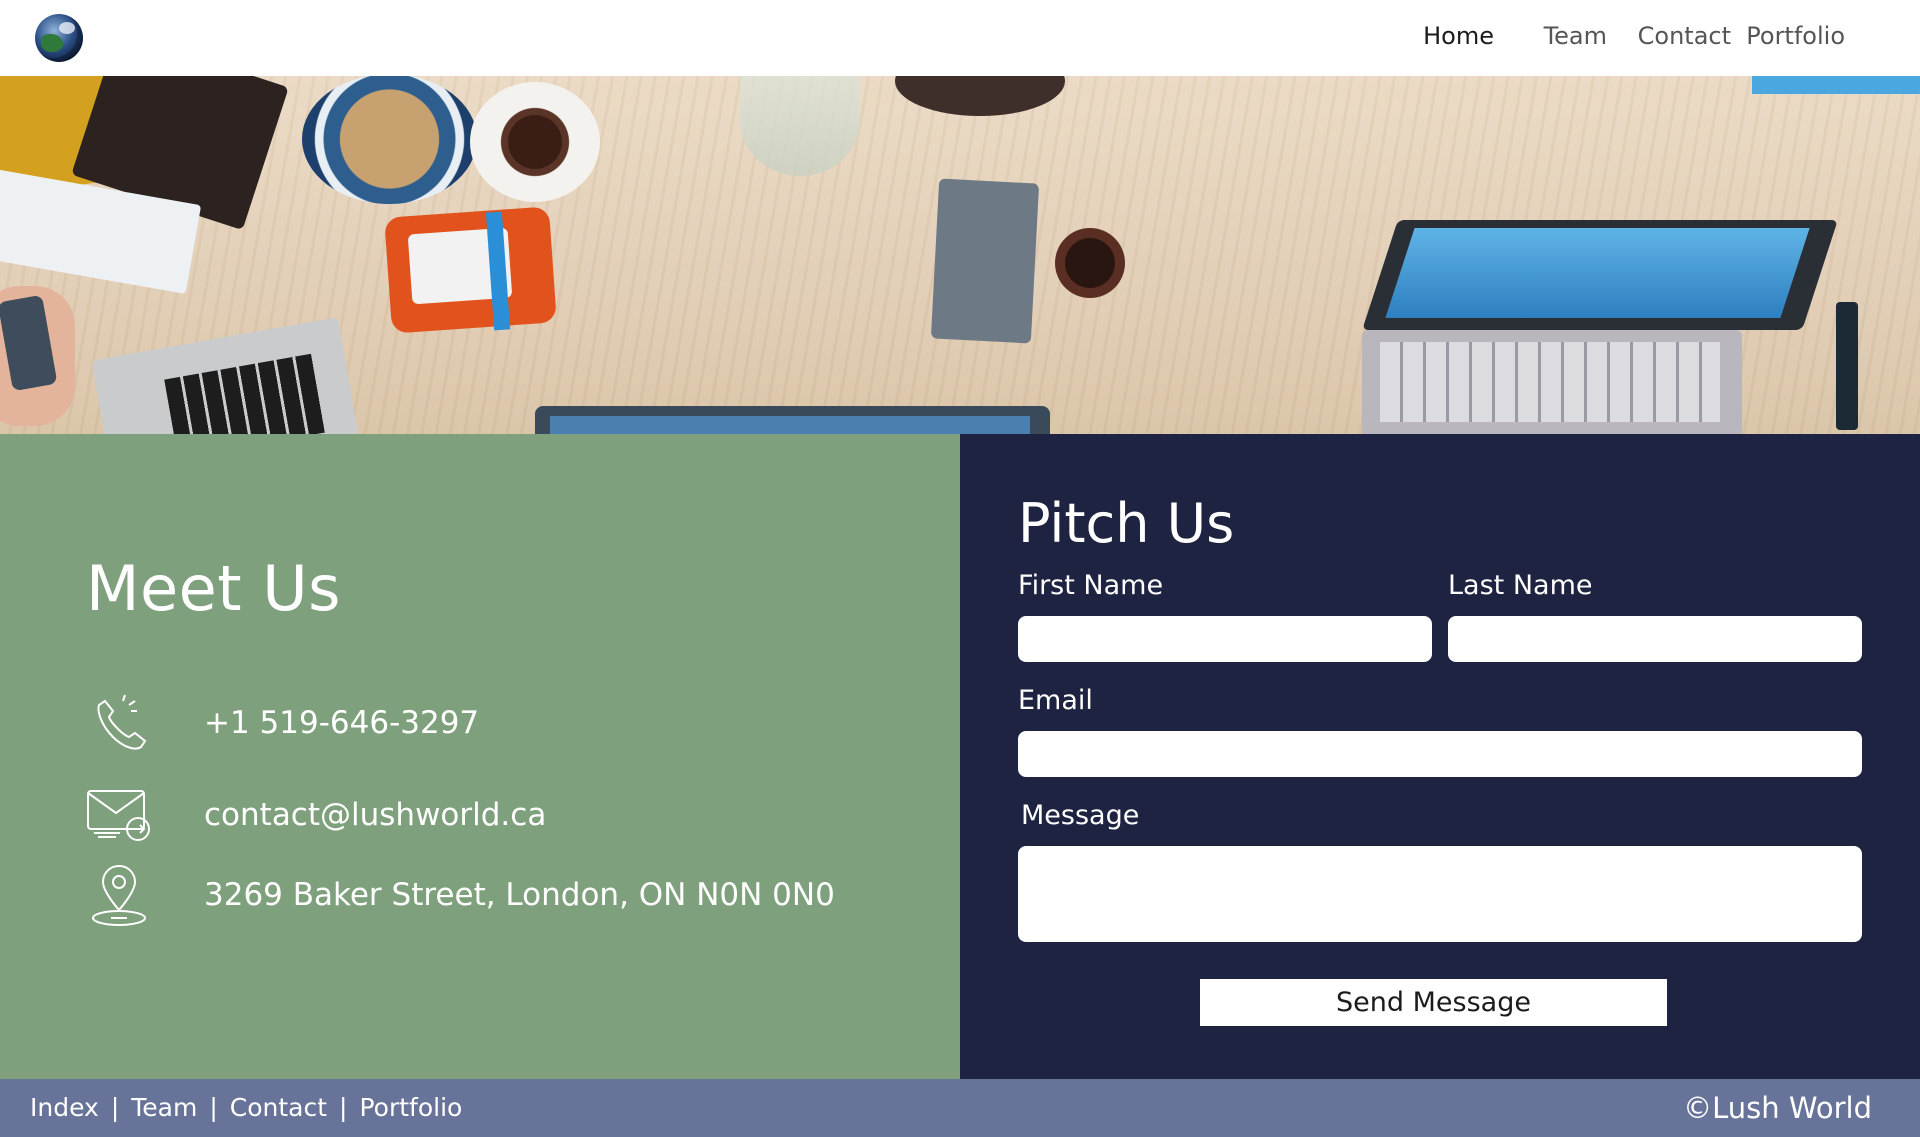 The image size is (1920, 1137). Describe the element at coordinates (985, 261) in the screenshot. I see `grey-hard-drive` at that location.